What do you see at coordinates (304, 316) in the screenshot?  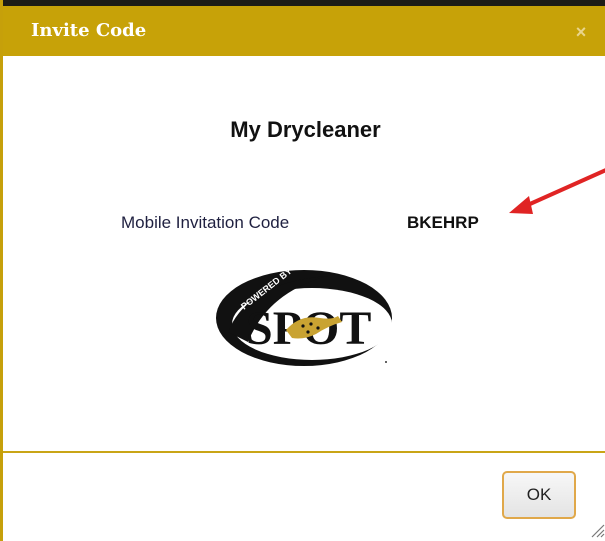 I see `spot-logo: POWERED BY SPOT` at bounding box center [304, 316].